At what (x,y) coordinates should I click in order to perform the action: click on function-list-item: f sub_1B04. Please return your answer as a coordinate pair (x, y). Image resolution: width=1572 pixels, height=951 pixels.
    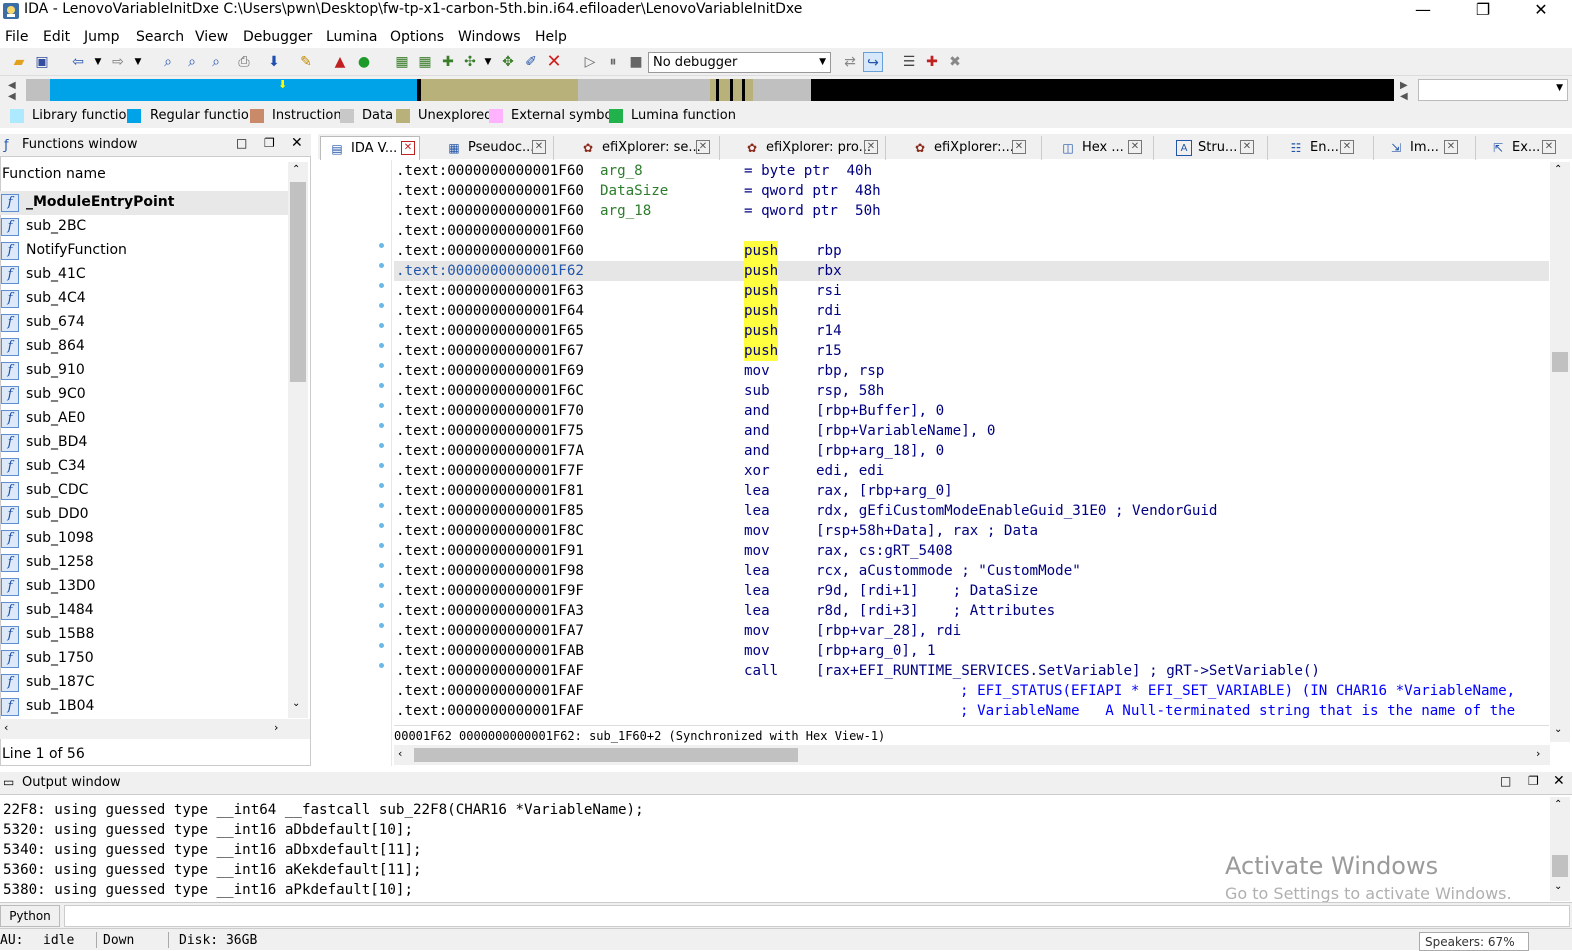
    Looking at the image, I should click on (144, 707).